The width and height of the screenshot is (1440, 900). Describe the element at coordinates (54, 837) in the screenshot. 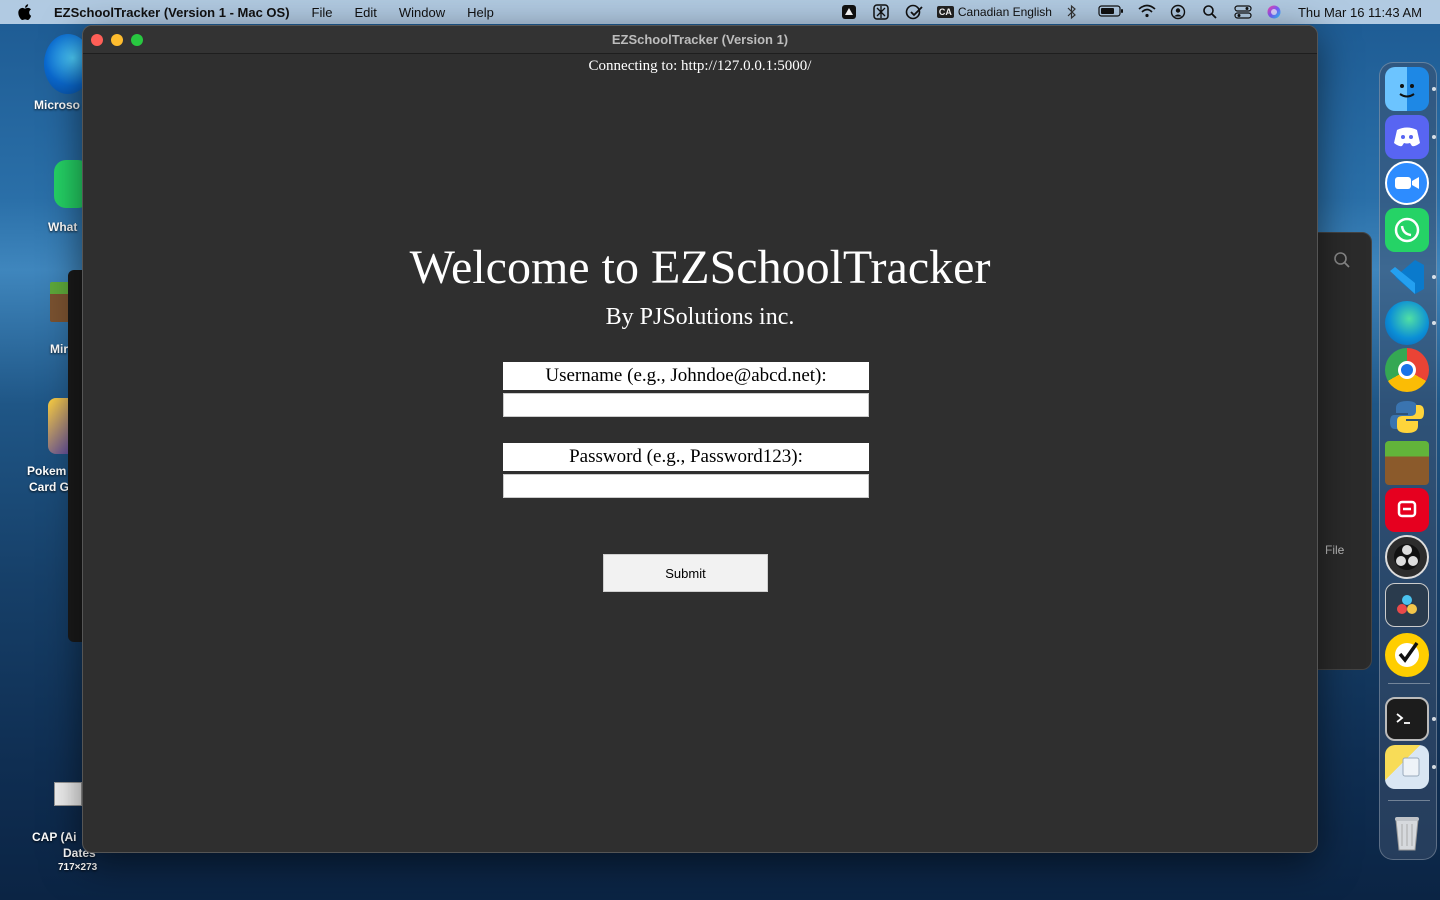

I see `desktop-icon-label: CAP (Ai` at that location.